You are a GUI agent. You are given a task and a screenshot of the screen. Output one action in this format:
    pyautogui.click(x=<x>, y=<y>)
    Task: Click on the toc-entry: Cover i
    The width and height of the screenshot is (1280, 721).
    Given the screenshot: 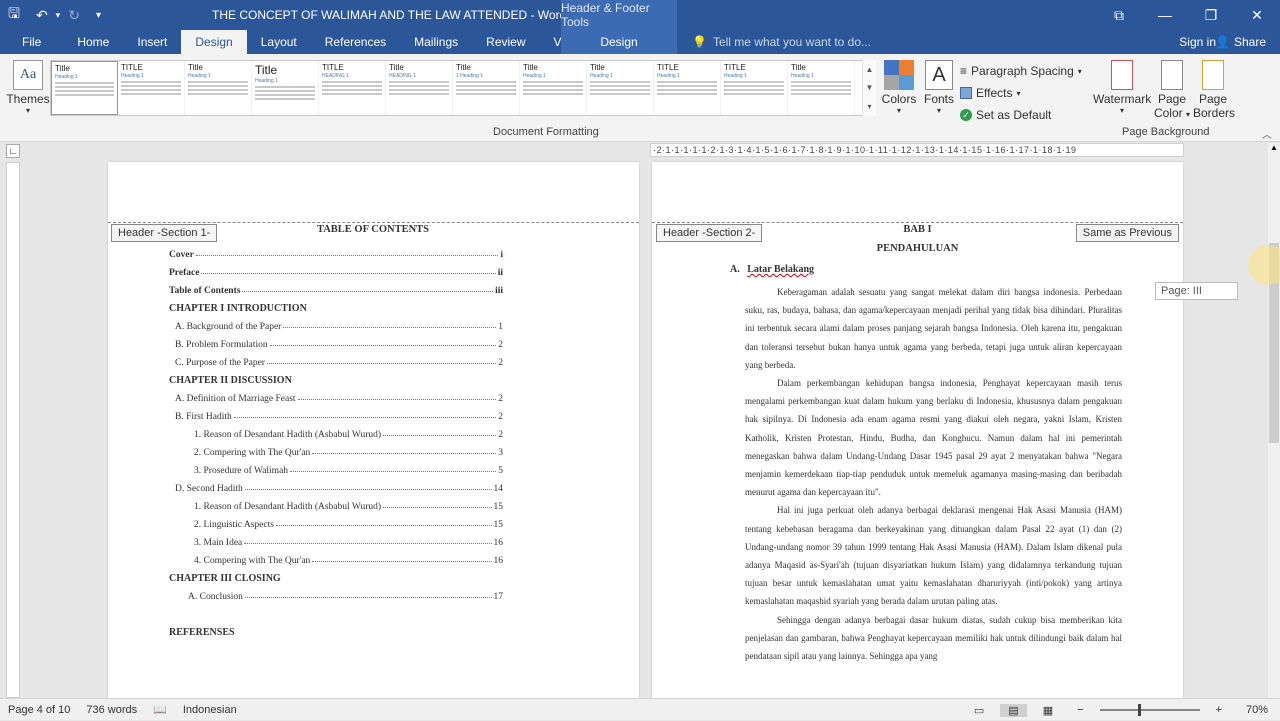 What is the action you would take?
    pyautogui.click(x=336, y=251)
    